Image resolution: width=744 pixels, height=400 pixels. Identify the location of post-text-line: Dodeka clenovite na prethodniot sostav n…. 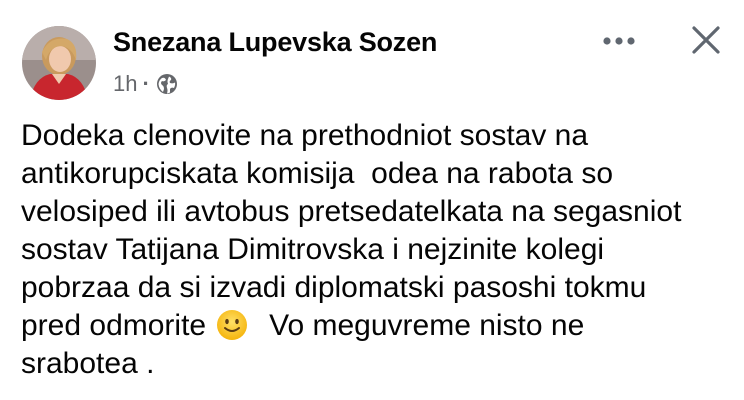
(305, 135).